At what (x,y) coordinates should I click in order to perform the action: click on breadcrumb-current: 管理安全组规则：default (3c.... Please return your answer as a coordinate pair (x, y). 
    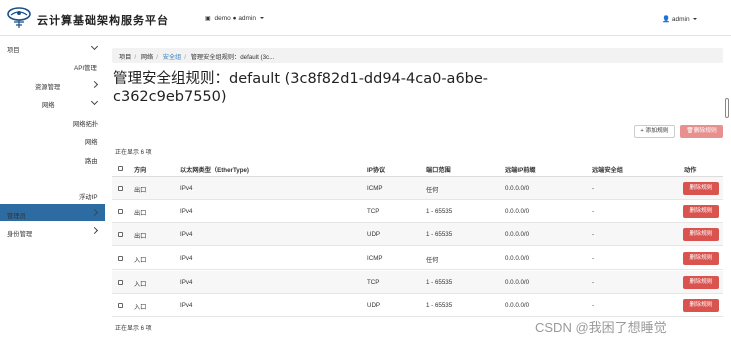
    Looking at the image, I should click on (232, 57).